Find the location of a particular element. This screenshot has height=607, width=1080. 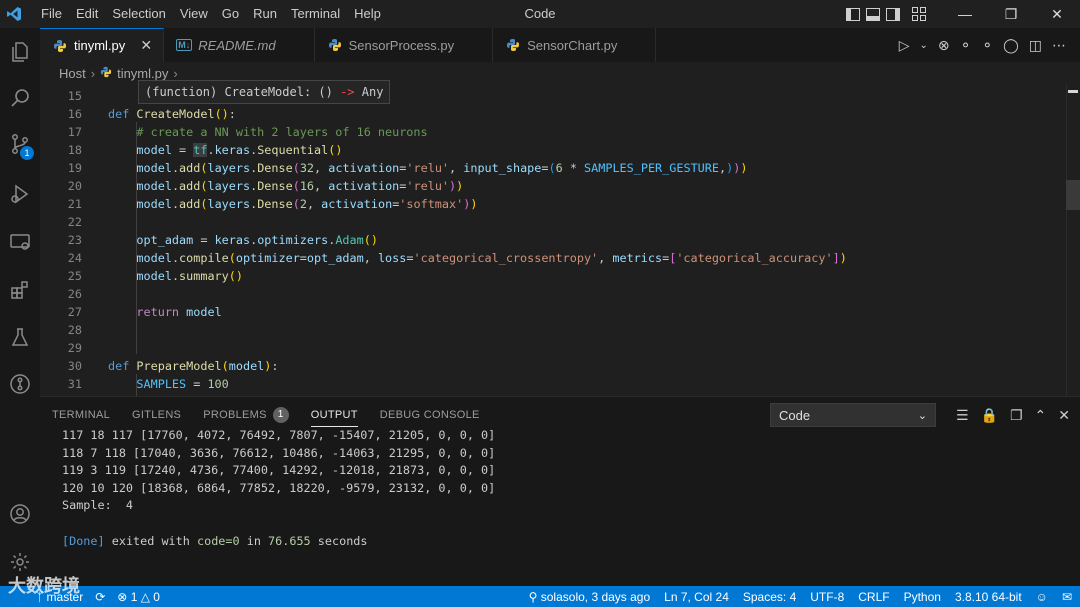

code-line: 23 opt_adam = keras.optimizers.Adam() is located at coordinates (222, 240).